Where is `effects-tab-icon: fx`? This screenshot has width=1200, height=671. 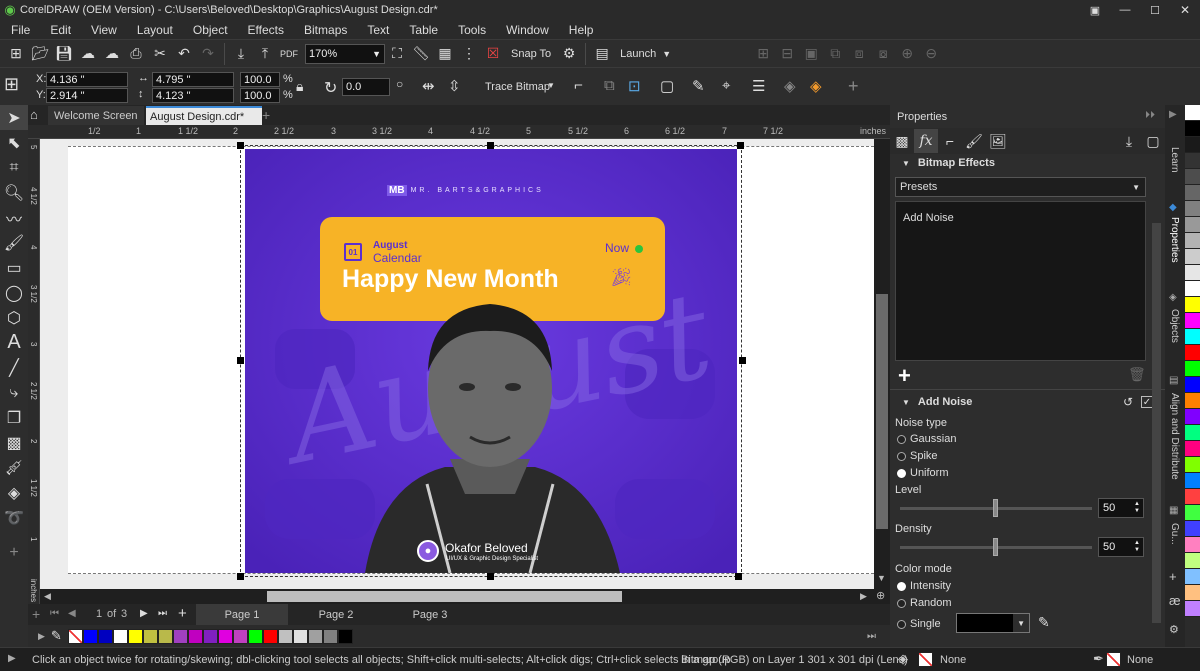 effects-tab-icon: fx is located at coordinates (926, 141).